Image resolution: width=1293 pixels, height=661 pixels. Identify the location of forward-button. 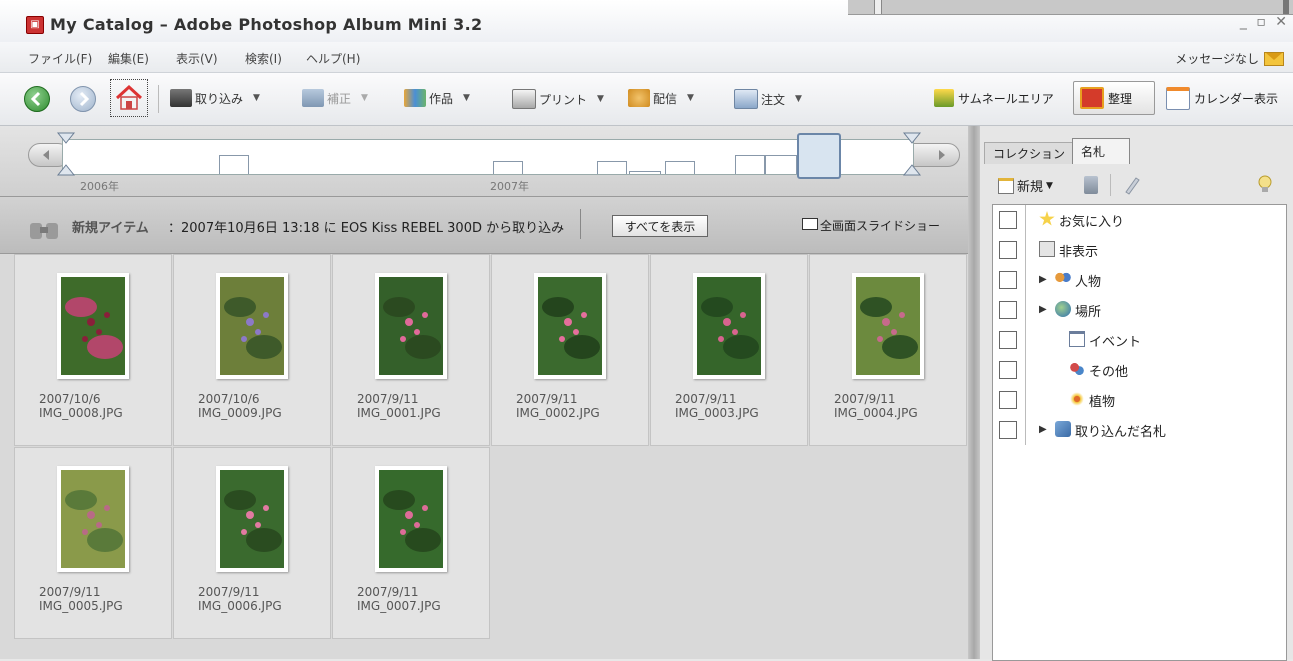
(83, 99).